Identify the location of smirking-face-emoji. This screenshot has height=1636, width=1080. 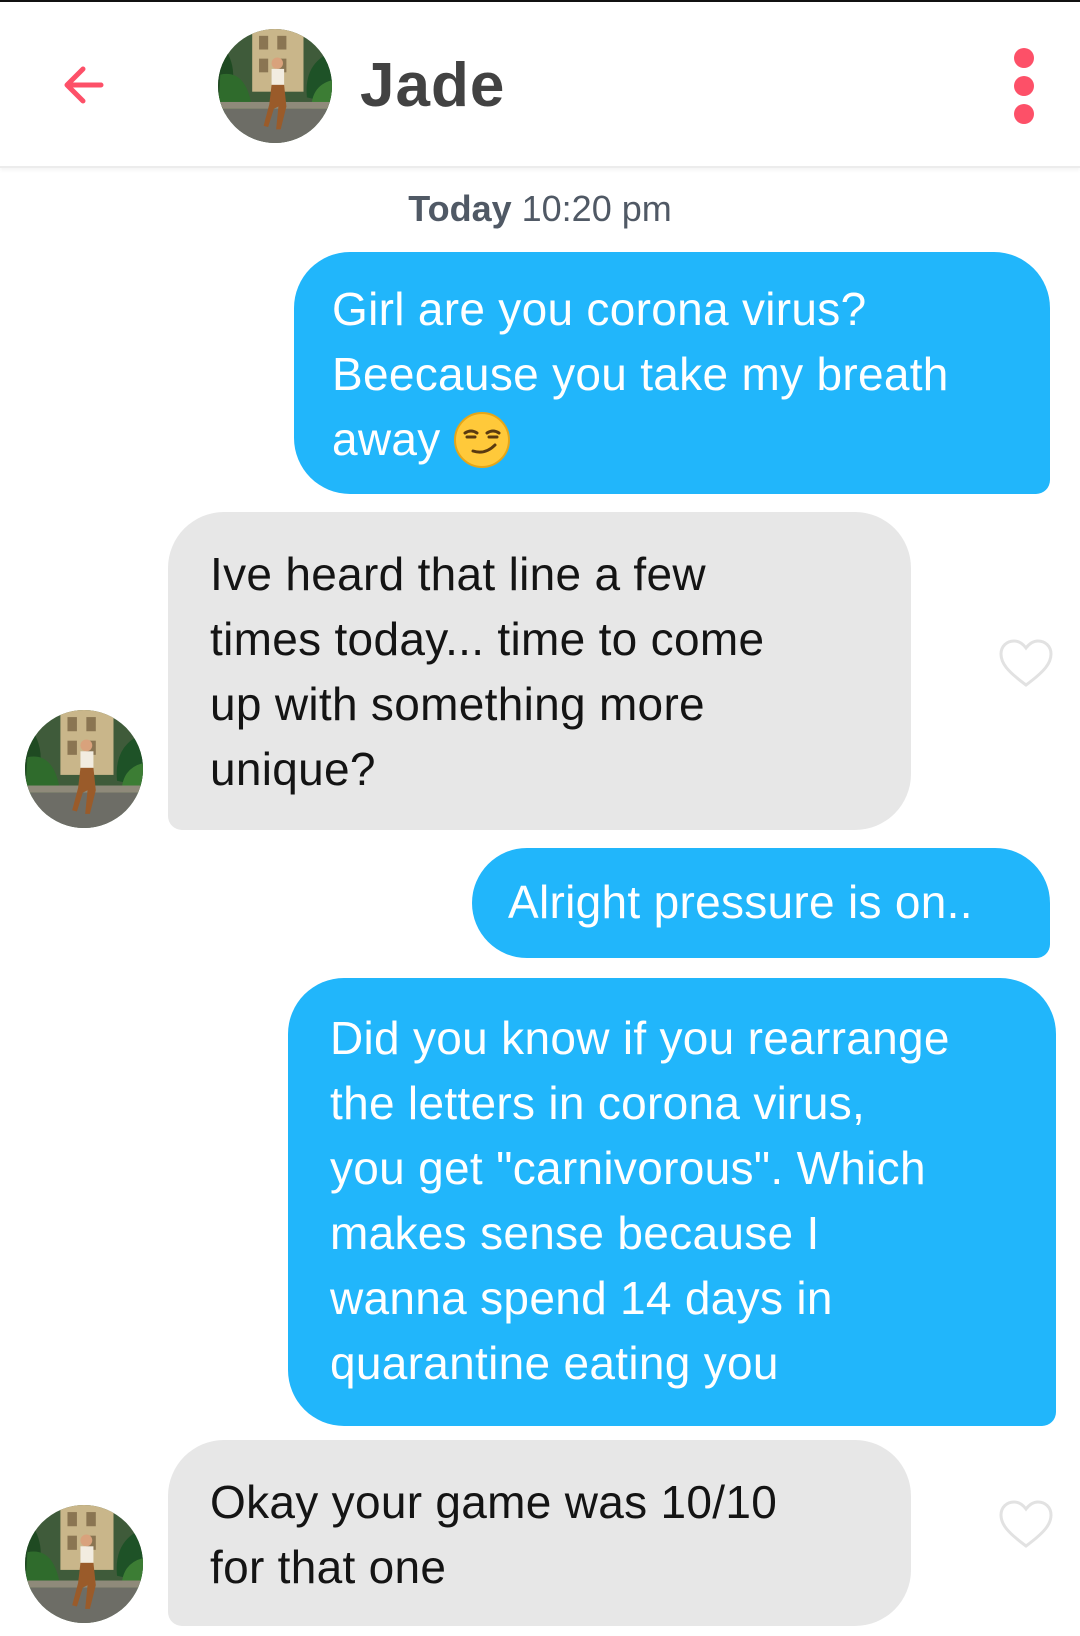
(481, 439).